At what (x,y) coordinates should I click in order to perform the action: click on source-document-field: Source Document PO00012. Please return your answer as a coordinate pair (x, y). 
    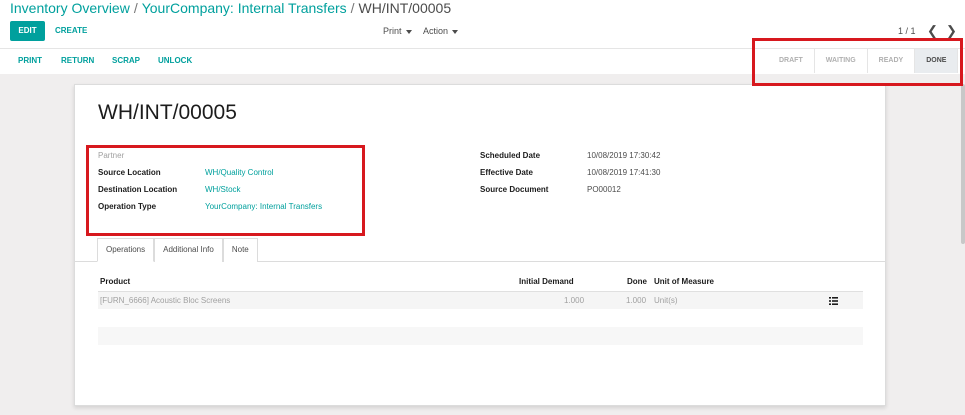
    Looking at the image, I should click on (550, 189).